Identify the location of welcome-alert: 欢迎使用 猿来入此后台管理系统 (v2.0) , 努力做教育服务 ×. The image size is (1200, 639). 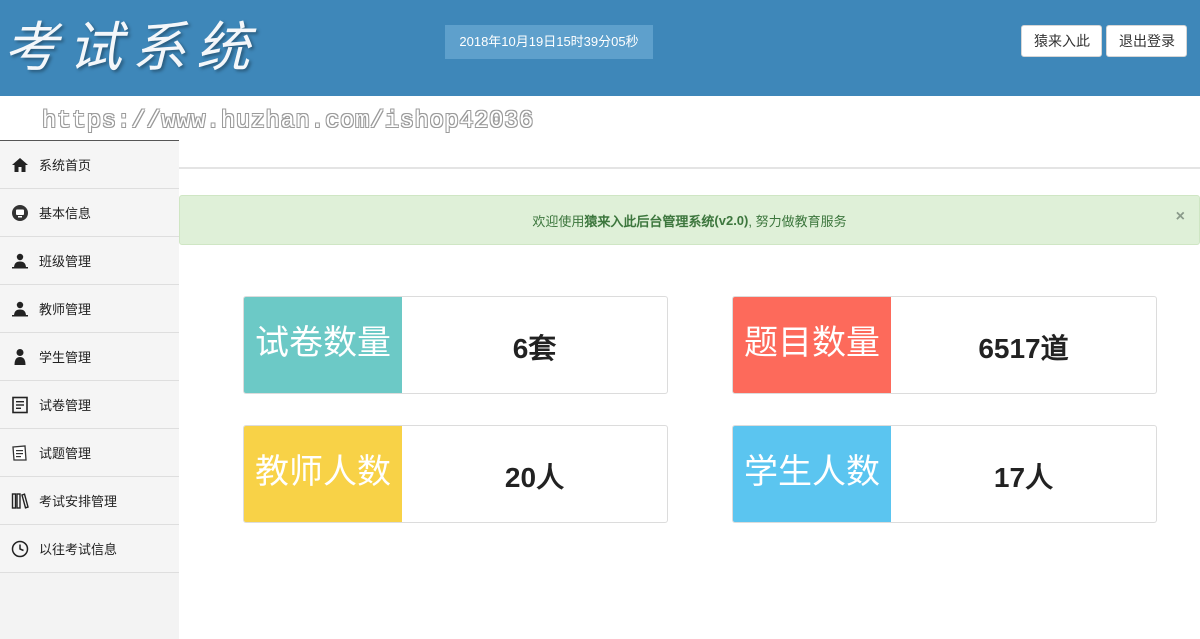
(689, 220).